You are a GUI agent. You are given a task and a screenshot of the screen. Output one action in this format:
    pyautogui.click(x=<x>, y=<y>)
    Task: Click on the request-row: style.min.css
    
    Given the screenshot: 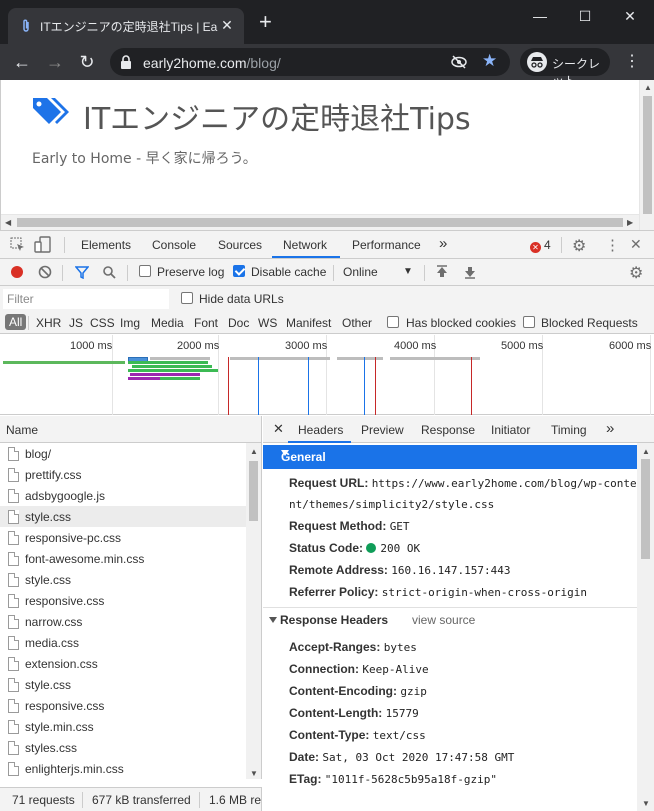 What is the action you would take?
    pyautogui.click(x=123, y=726)
    